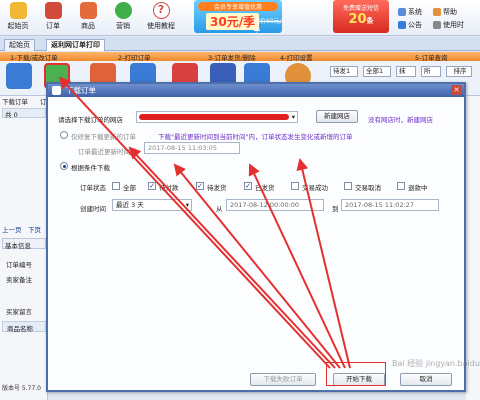 This screenshot has width=480, height=400. Describe the element at coordinates (104, 152) in the screenshot. I see `last-update-label: 订单最近更新时间` at that location.